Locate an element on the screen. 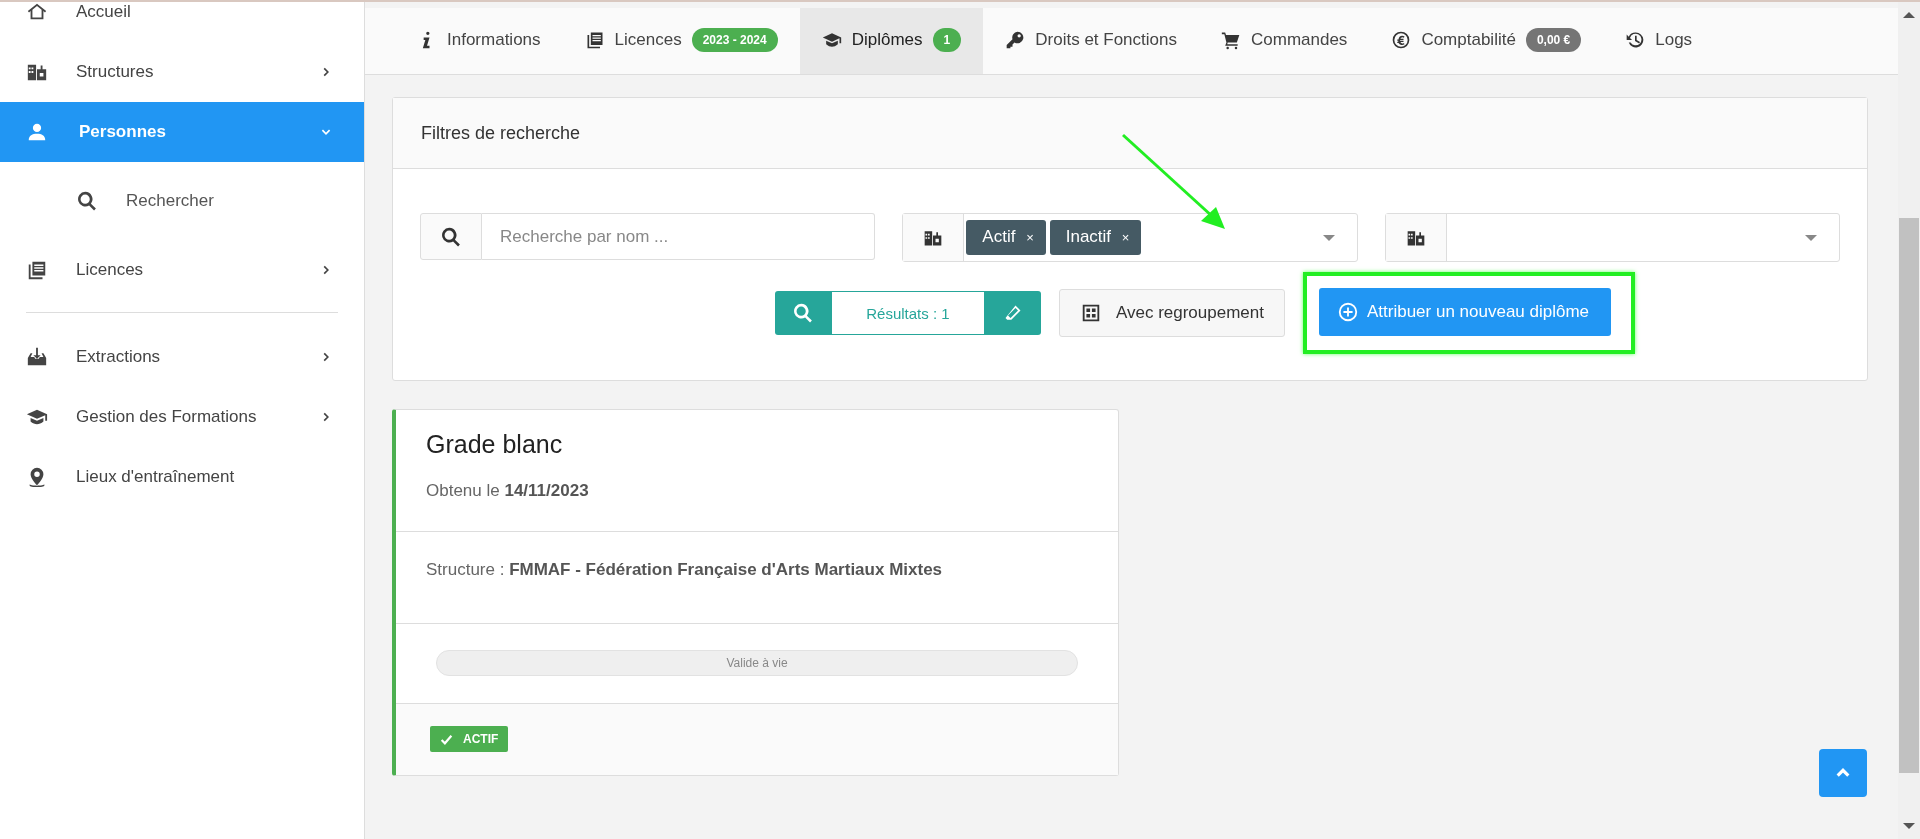  tab: Diplômes 1 is located at coordinates (891, 41).